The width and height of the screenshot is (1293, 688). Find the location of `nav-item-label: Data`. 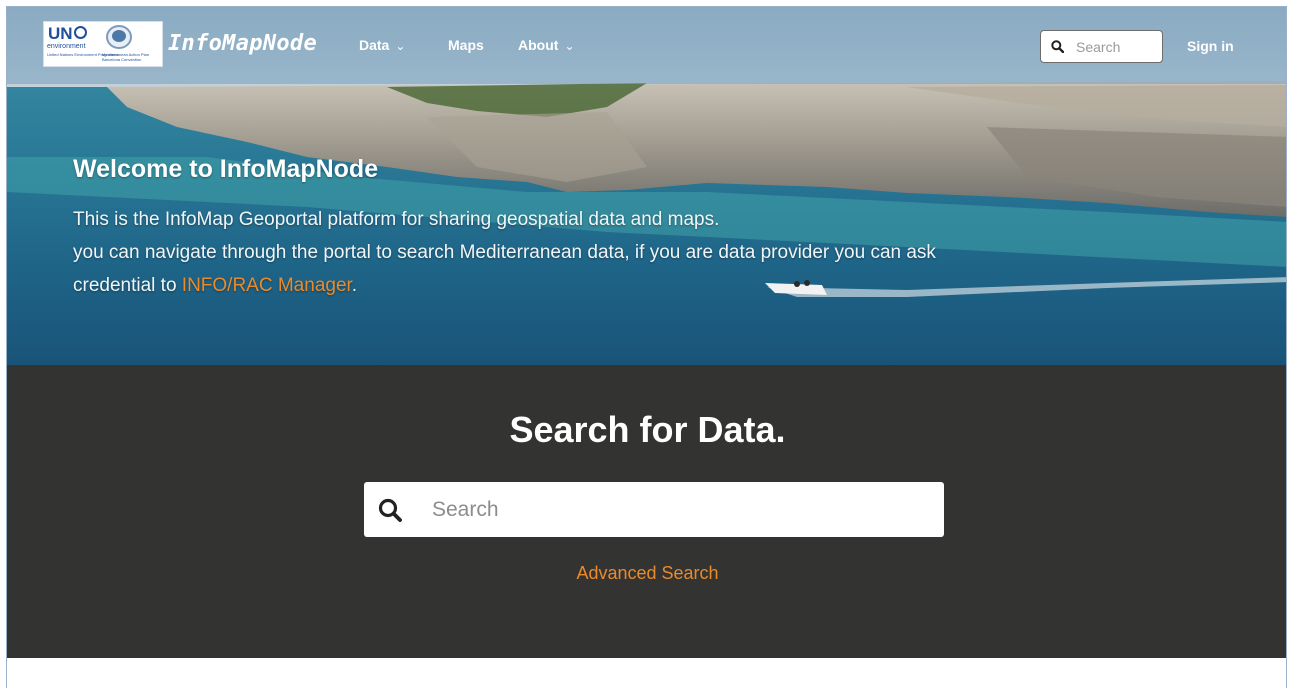

nav-item-label: Data is located at coordinates (374, 45).